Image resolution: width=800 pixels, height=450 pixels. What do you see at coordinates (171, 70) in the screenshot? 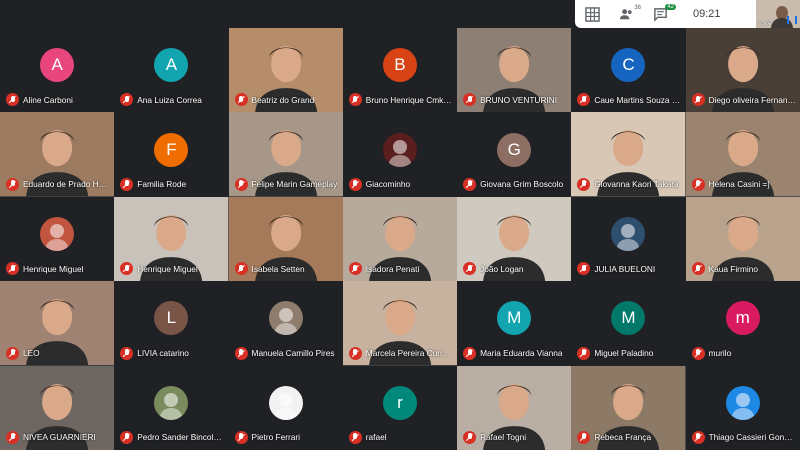
I see `participant-tile-ana-luiza-correa: A Ana Luiza Correa` at bounding box center [171, 70].